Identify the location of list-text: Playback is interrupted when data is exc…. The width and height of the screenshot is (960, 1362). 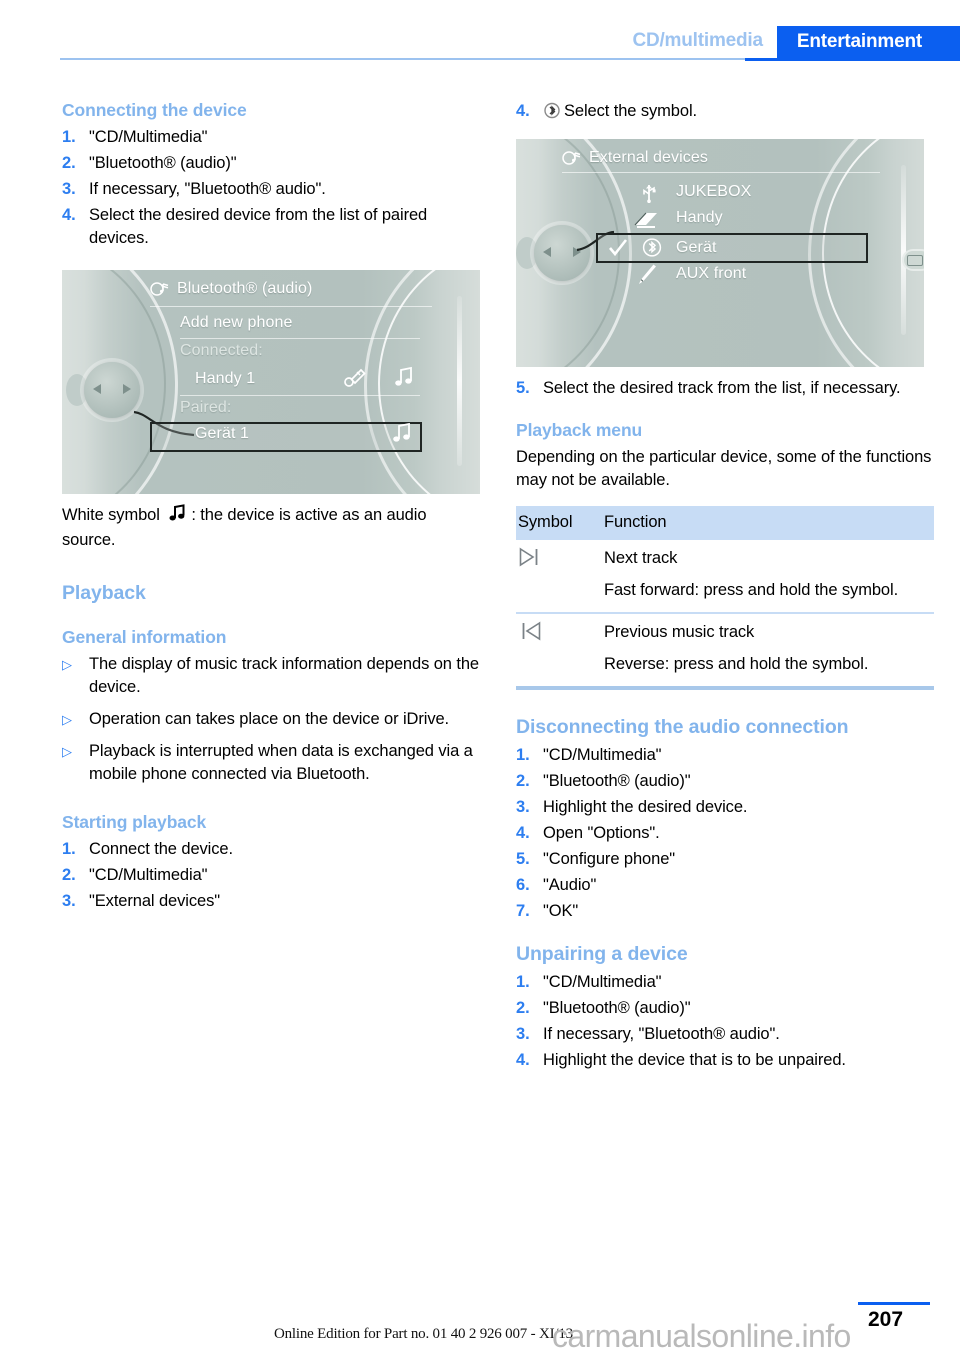
(281, 762).